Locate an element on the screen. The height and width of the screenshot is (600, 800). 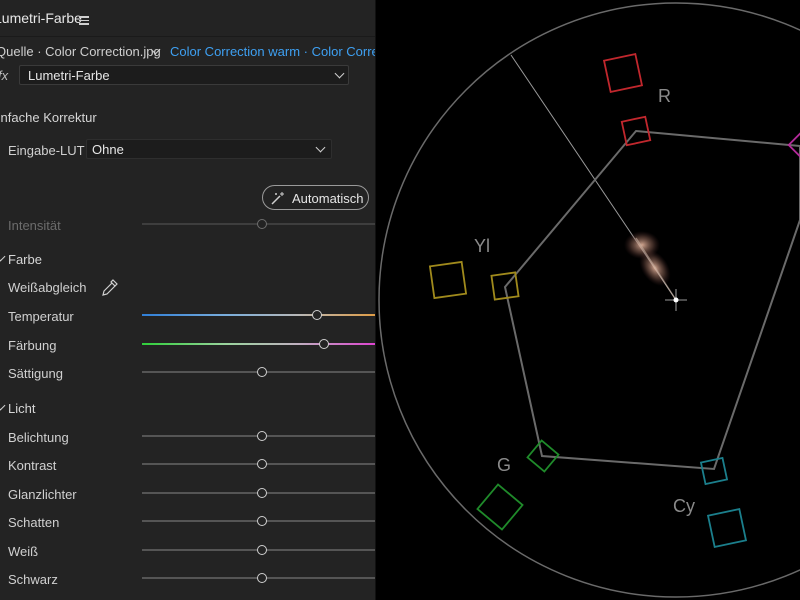
saturation-slider is located at coordinates (258, 371).